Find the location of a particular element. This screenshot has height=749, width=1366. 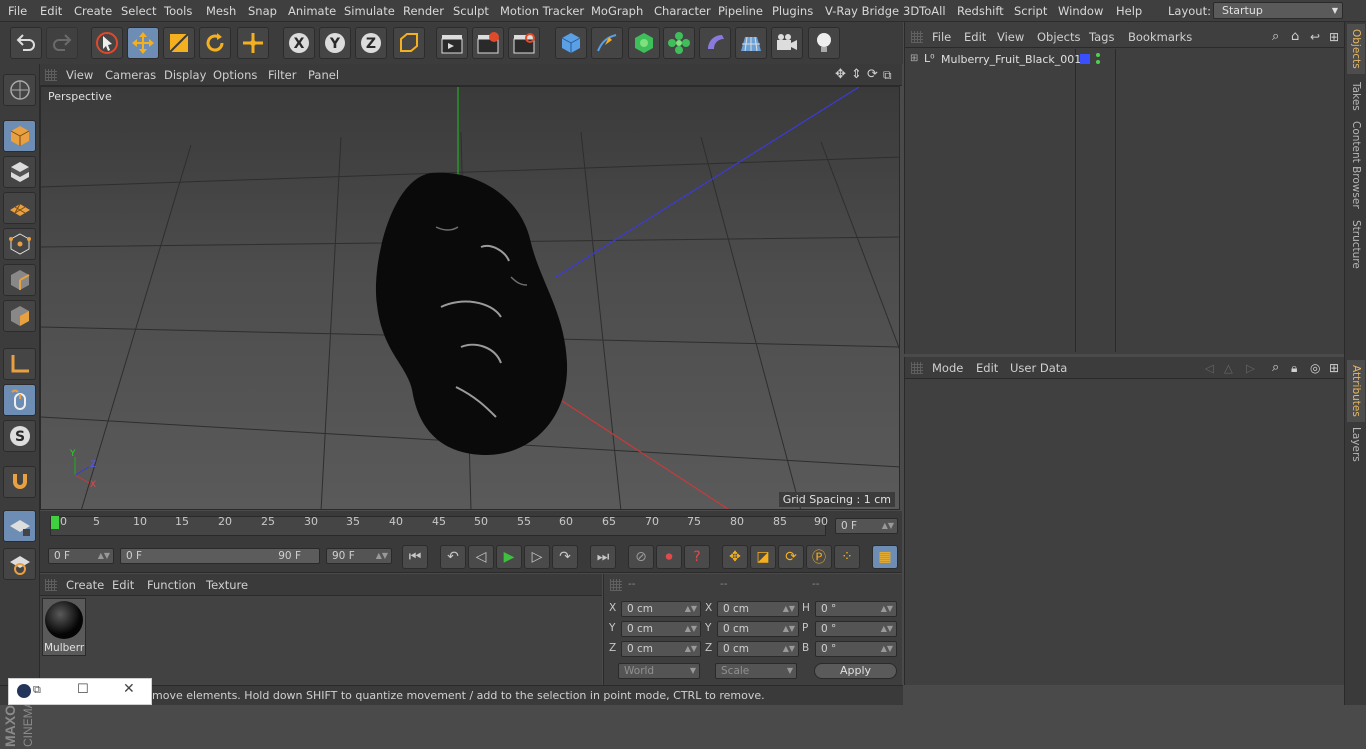

key-parameter-button: Ⓟ is located at coordinates (819, 557).